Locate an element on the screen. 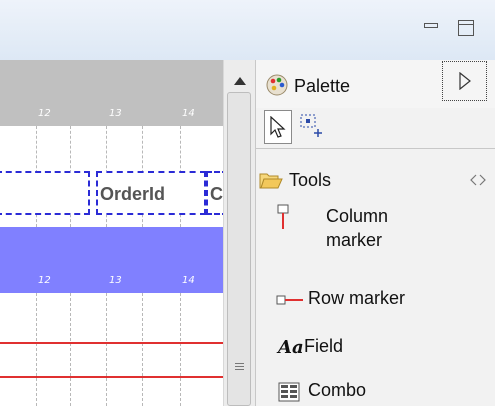 The image size is (495, 406). palette-icon is located at coordinates (277, 85).